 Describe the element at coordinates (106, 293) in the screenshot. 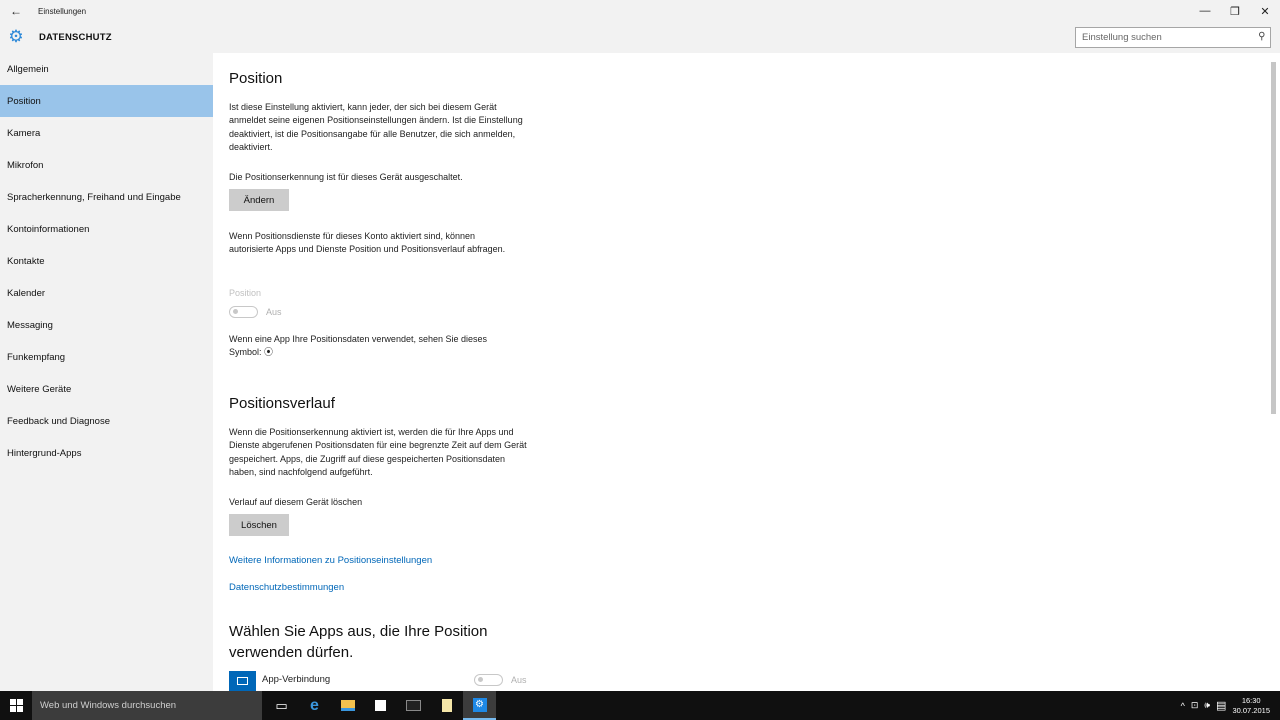

I see `sidebar-item-kalender: Kalender` at that location.